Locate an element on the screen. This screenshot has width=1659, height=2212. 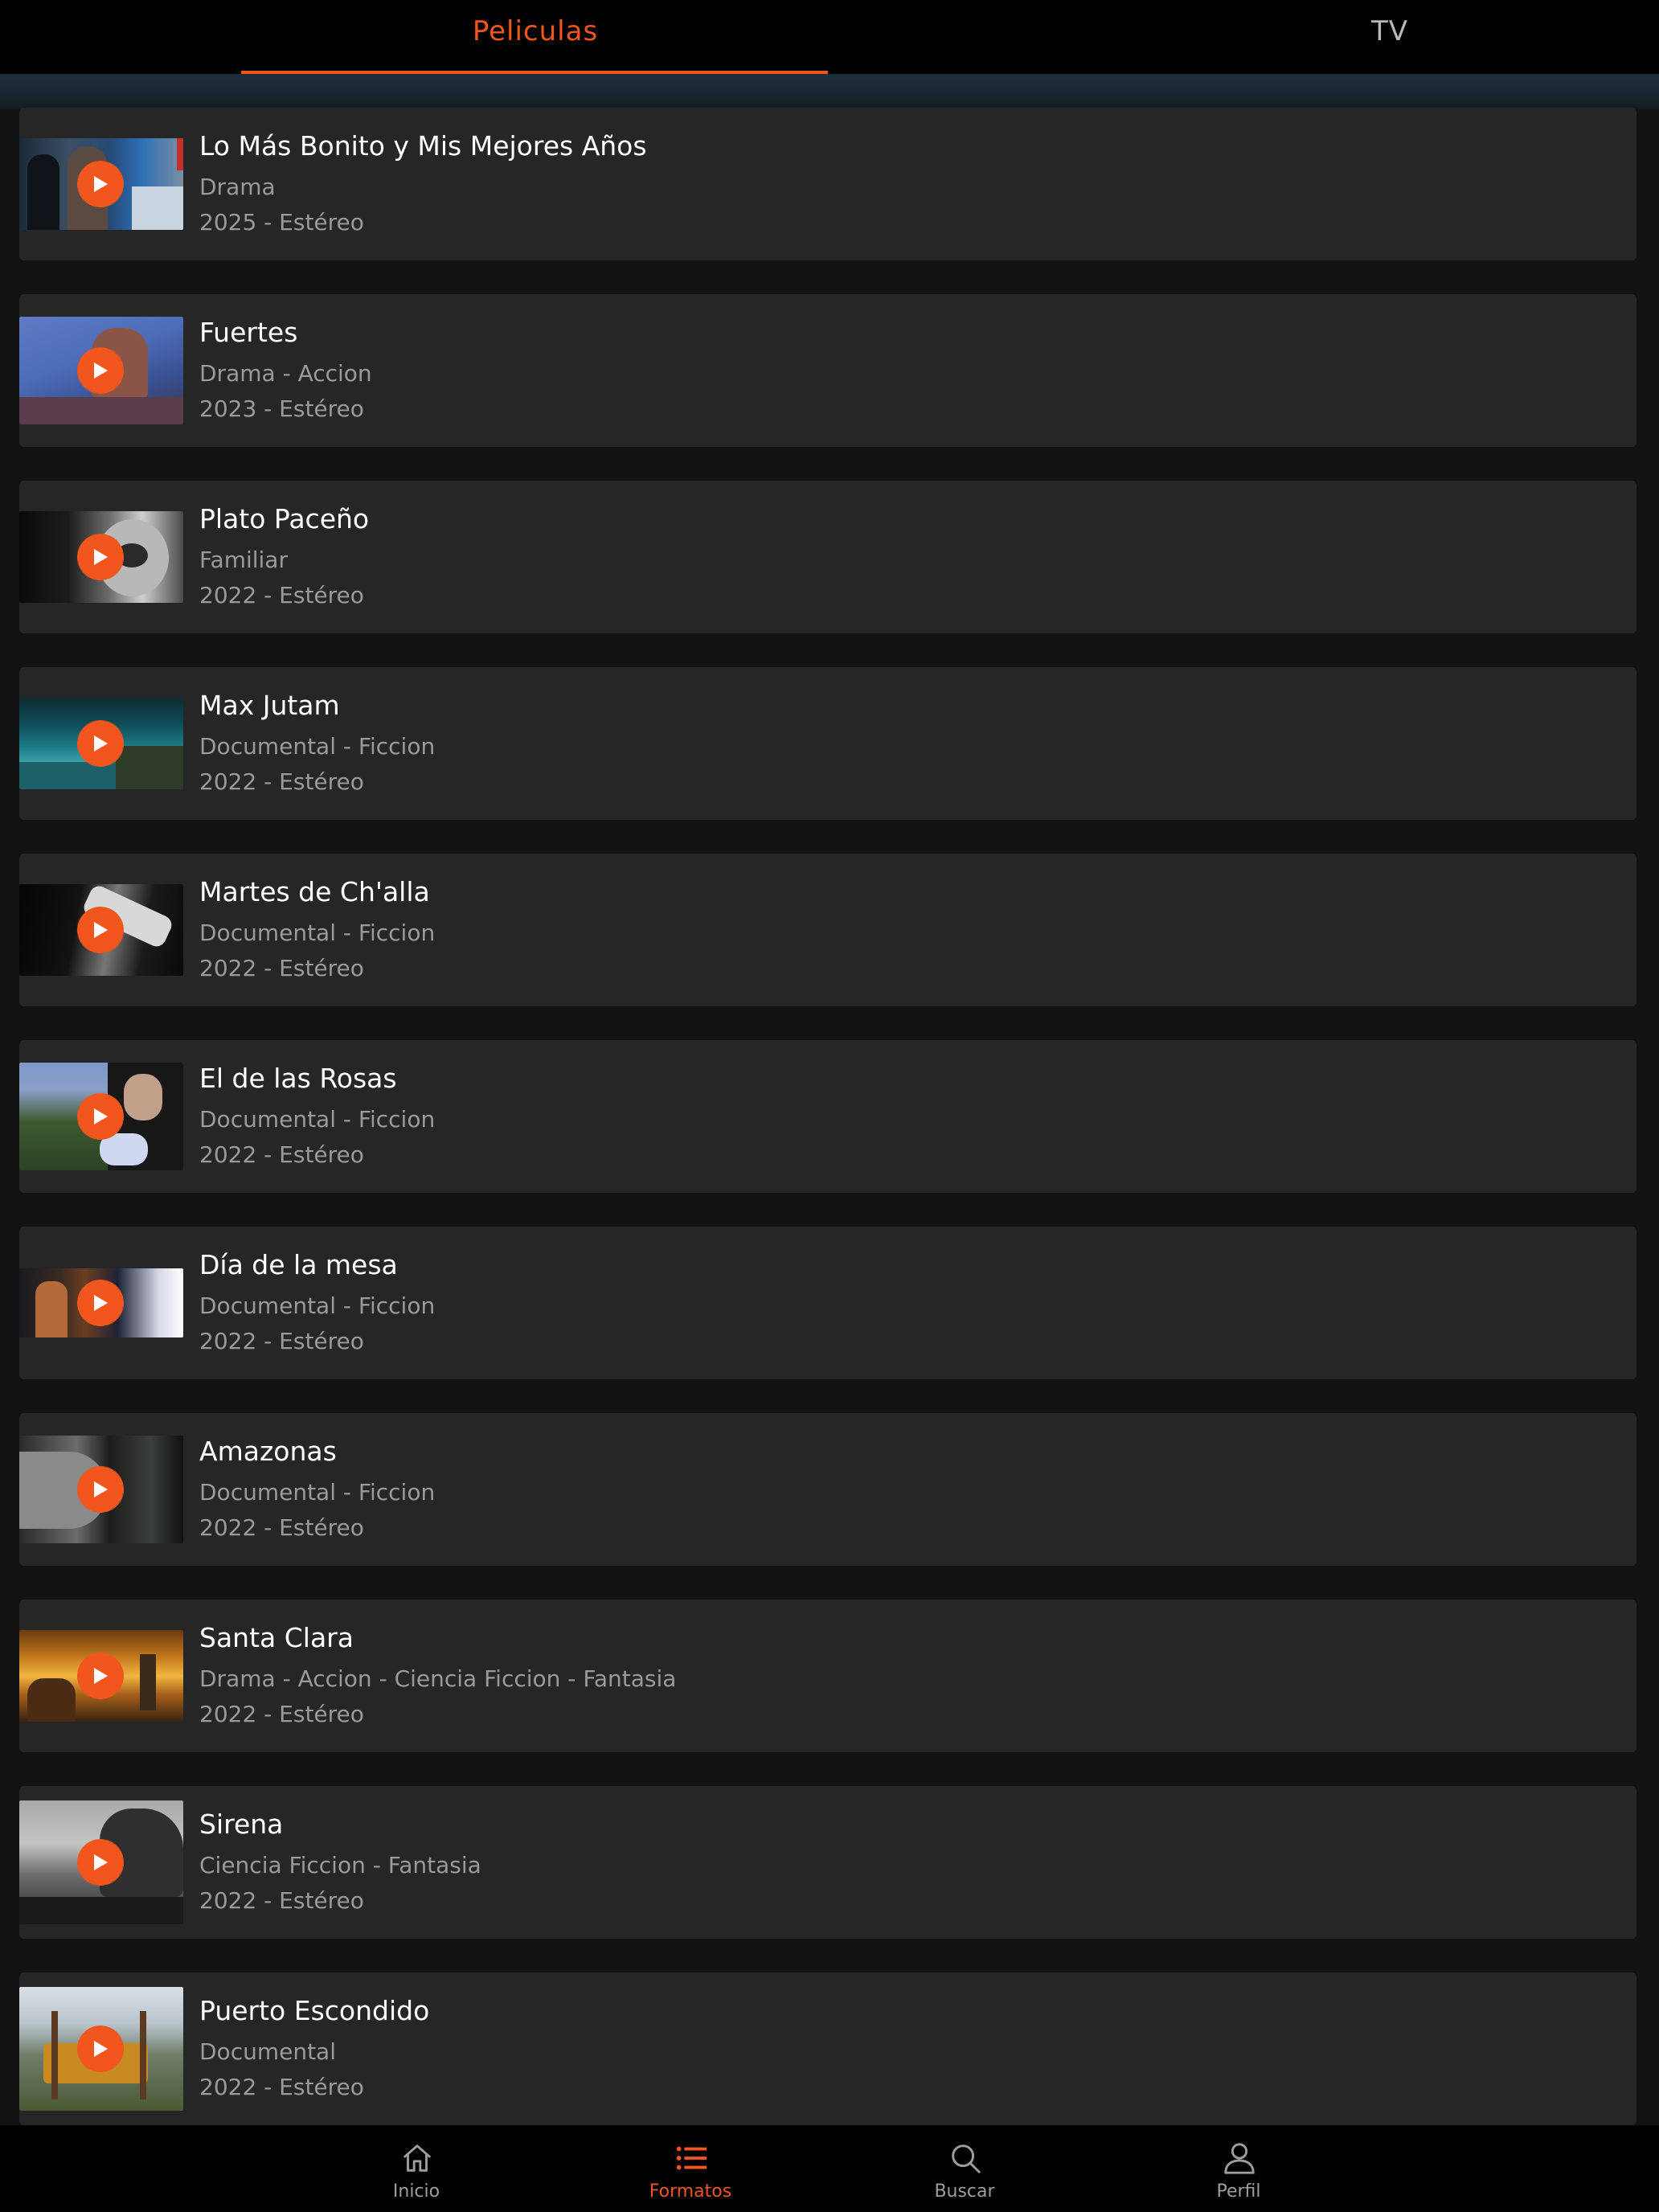
nav-inicio-label: Inicio is located at coordinates (416, 2191).